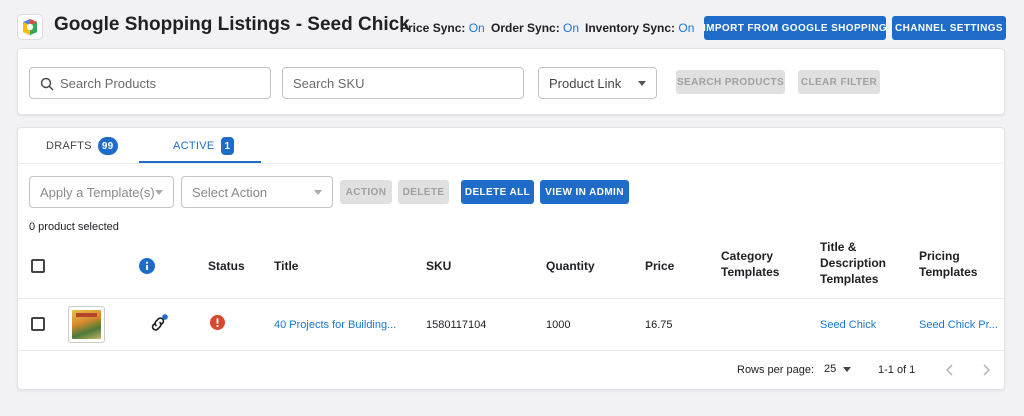 The image size is (1024, 416). What do you see at coordinates (948, 264) in the screenshot?
I see `column-header-pricing-templates: Pricing Templates` at bounding box center [948, 264].